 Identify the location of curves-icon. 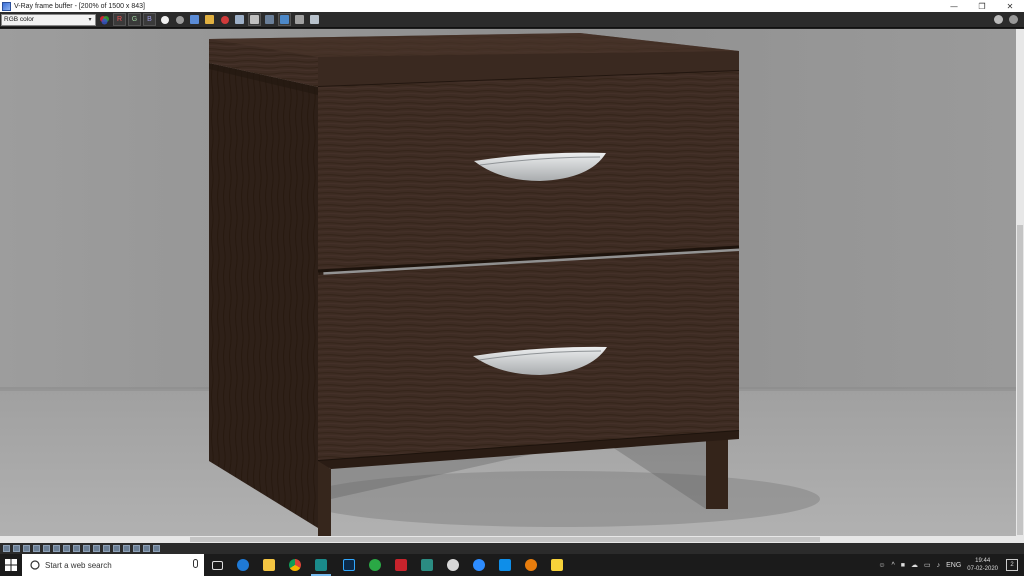
(86, 548).